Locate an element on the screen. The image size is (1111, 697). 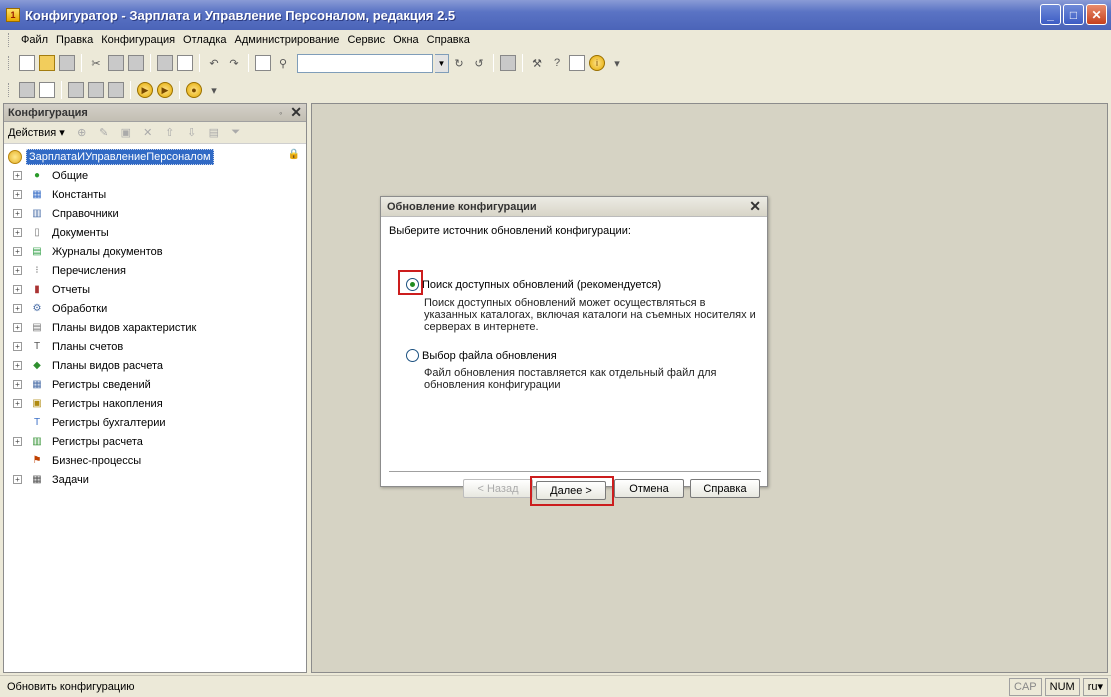
pin-icon: ◦ is located at coordinates (280, 113).